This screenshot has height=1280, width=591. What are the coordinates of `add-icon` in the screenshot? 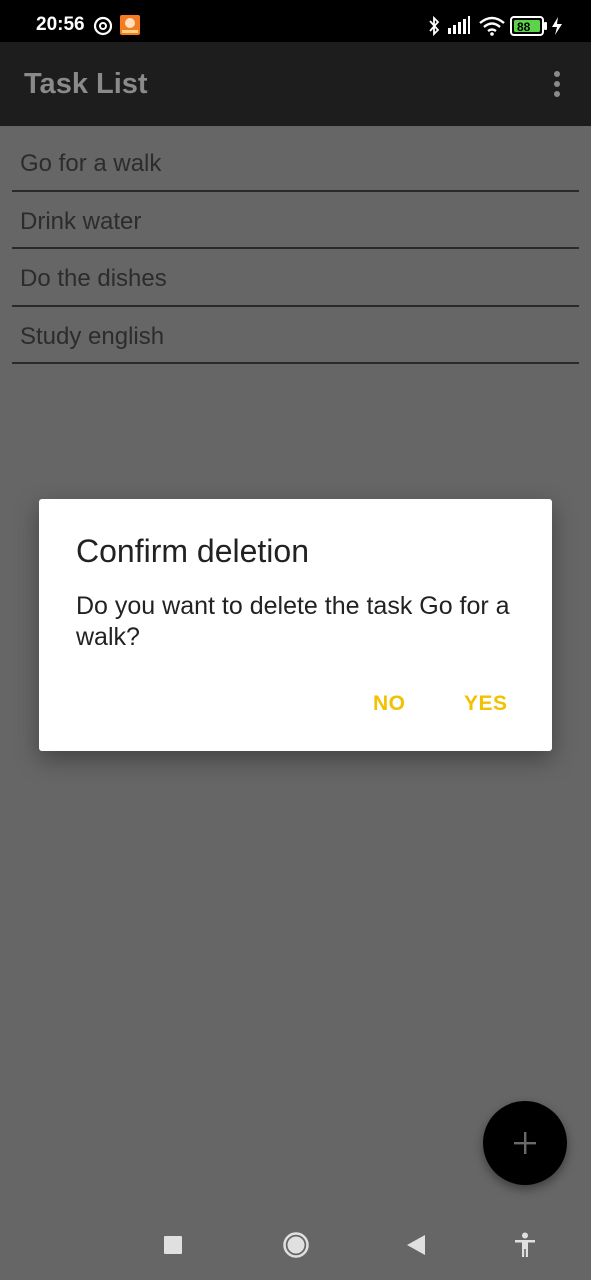 It's located at (525, 1143).